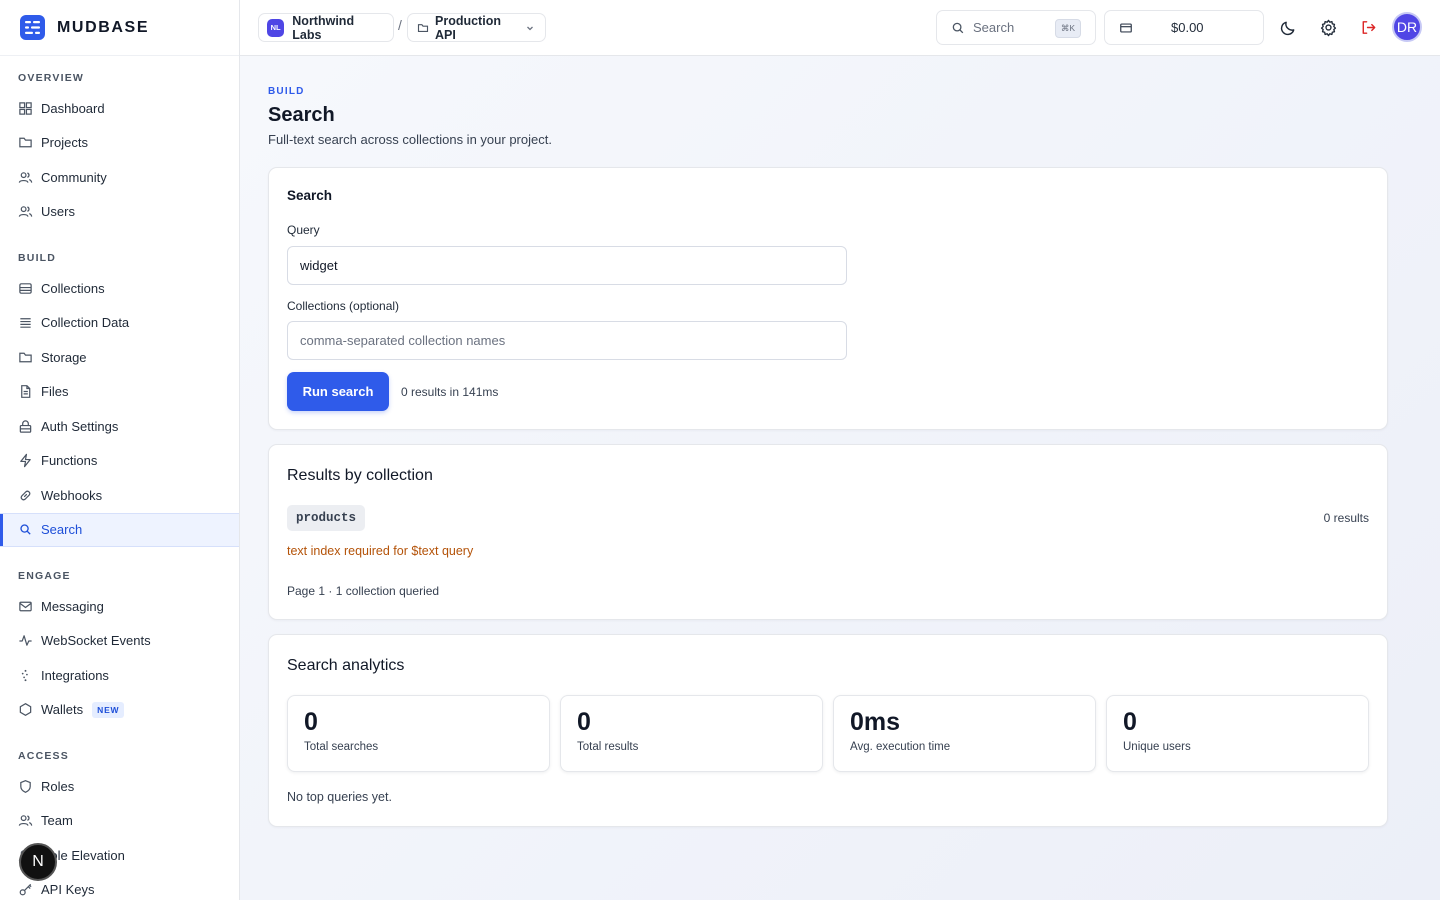  Describe the element at coordinates (326, 27) in the screenshot. I see `org-switcher: NL Northwind Labs` at that location.